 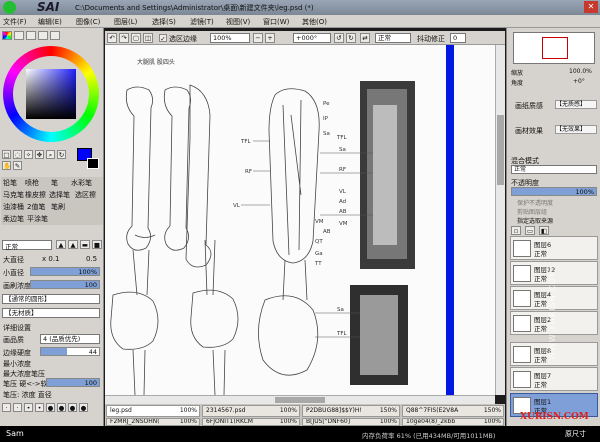 I want to click on menu-select: 选择(S), so click(x=164, y=22).